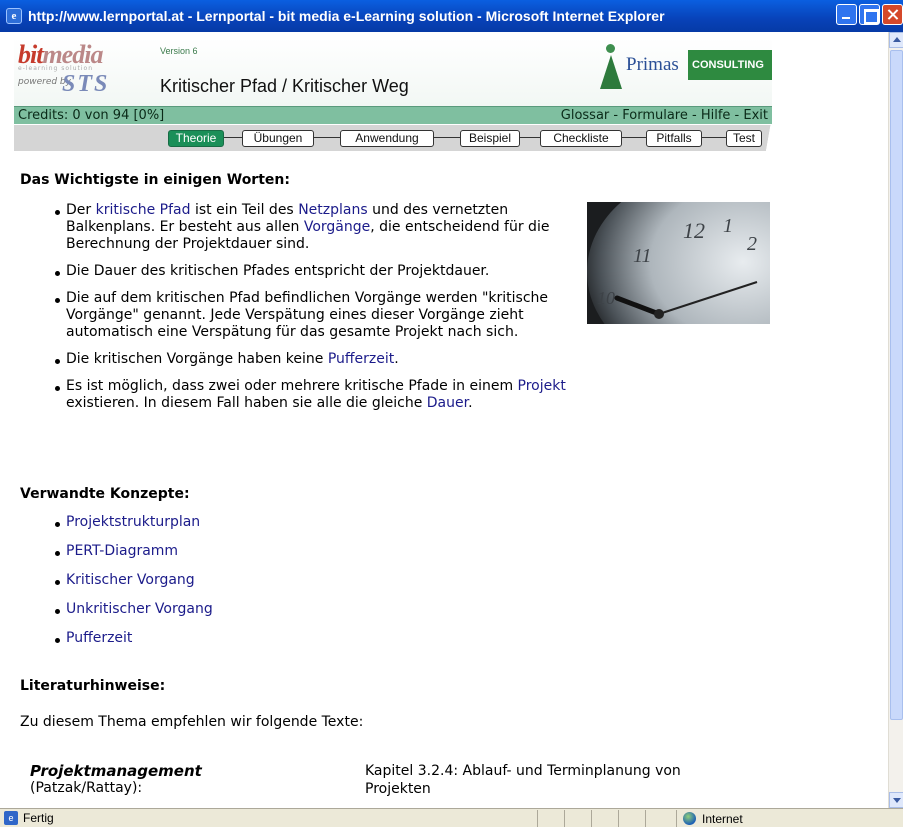 This screenshot has height=827, width=903. What do you see at coordinates (606, 298) in the screenshot?
I see `svg-text: 10` at bounding box center [606, 298].